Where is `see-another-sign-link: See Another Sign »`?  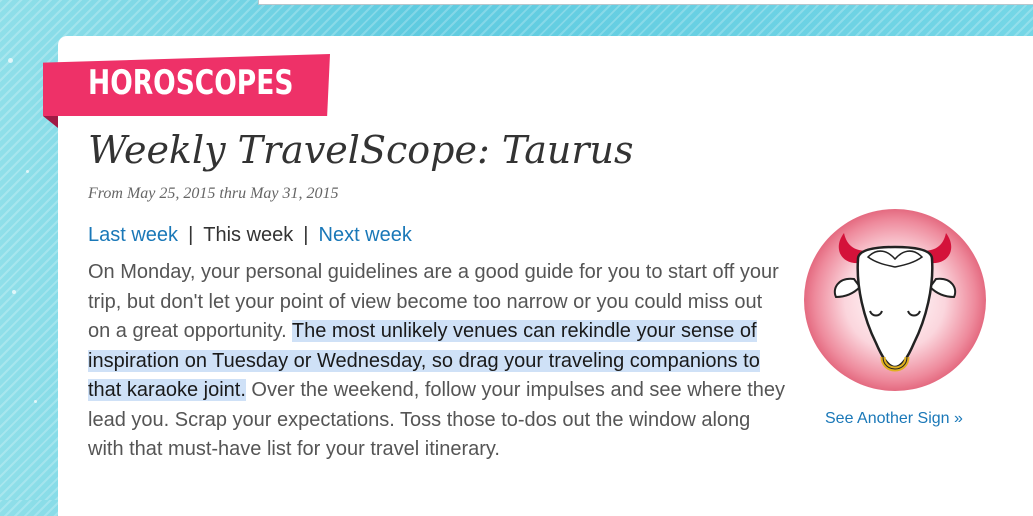 see-another-sign-link: See Another Sign » is located at coordinates (894, 419).